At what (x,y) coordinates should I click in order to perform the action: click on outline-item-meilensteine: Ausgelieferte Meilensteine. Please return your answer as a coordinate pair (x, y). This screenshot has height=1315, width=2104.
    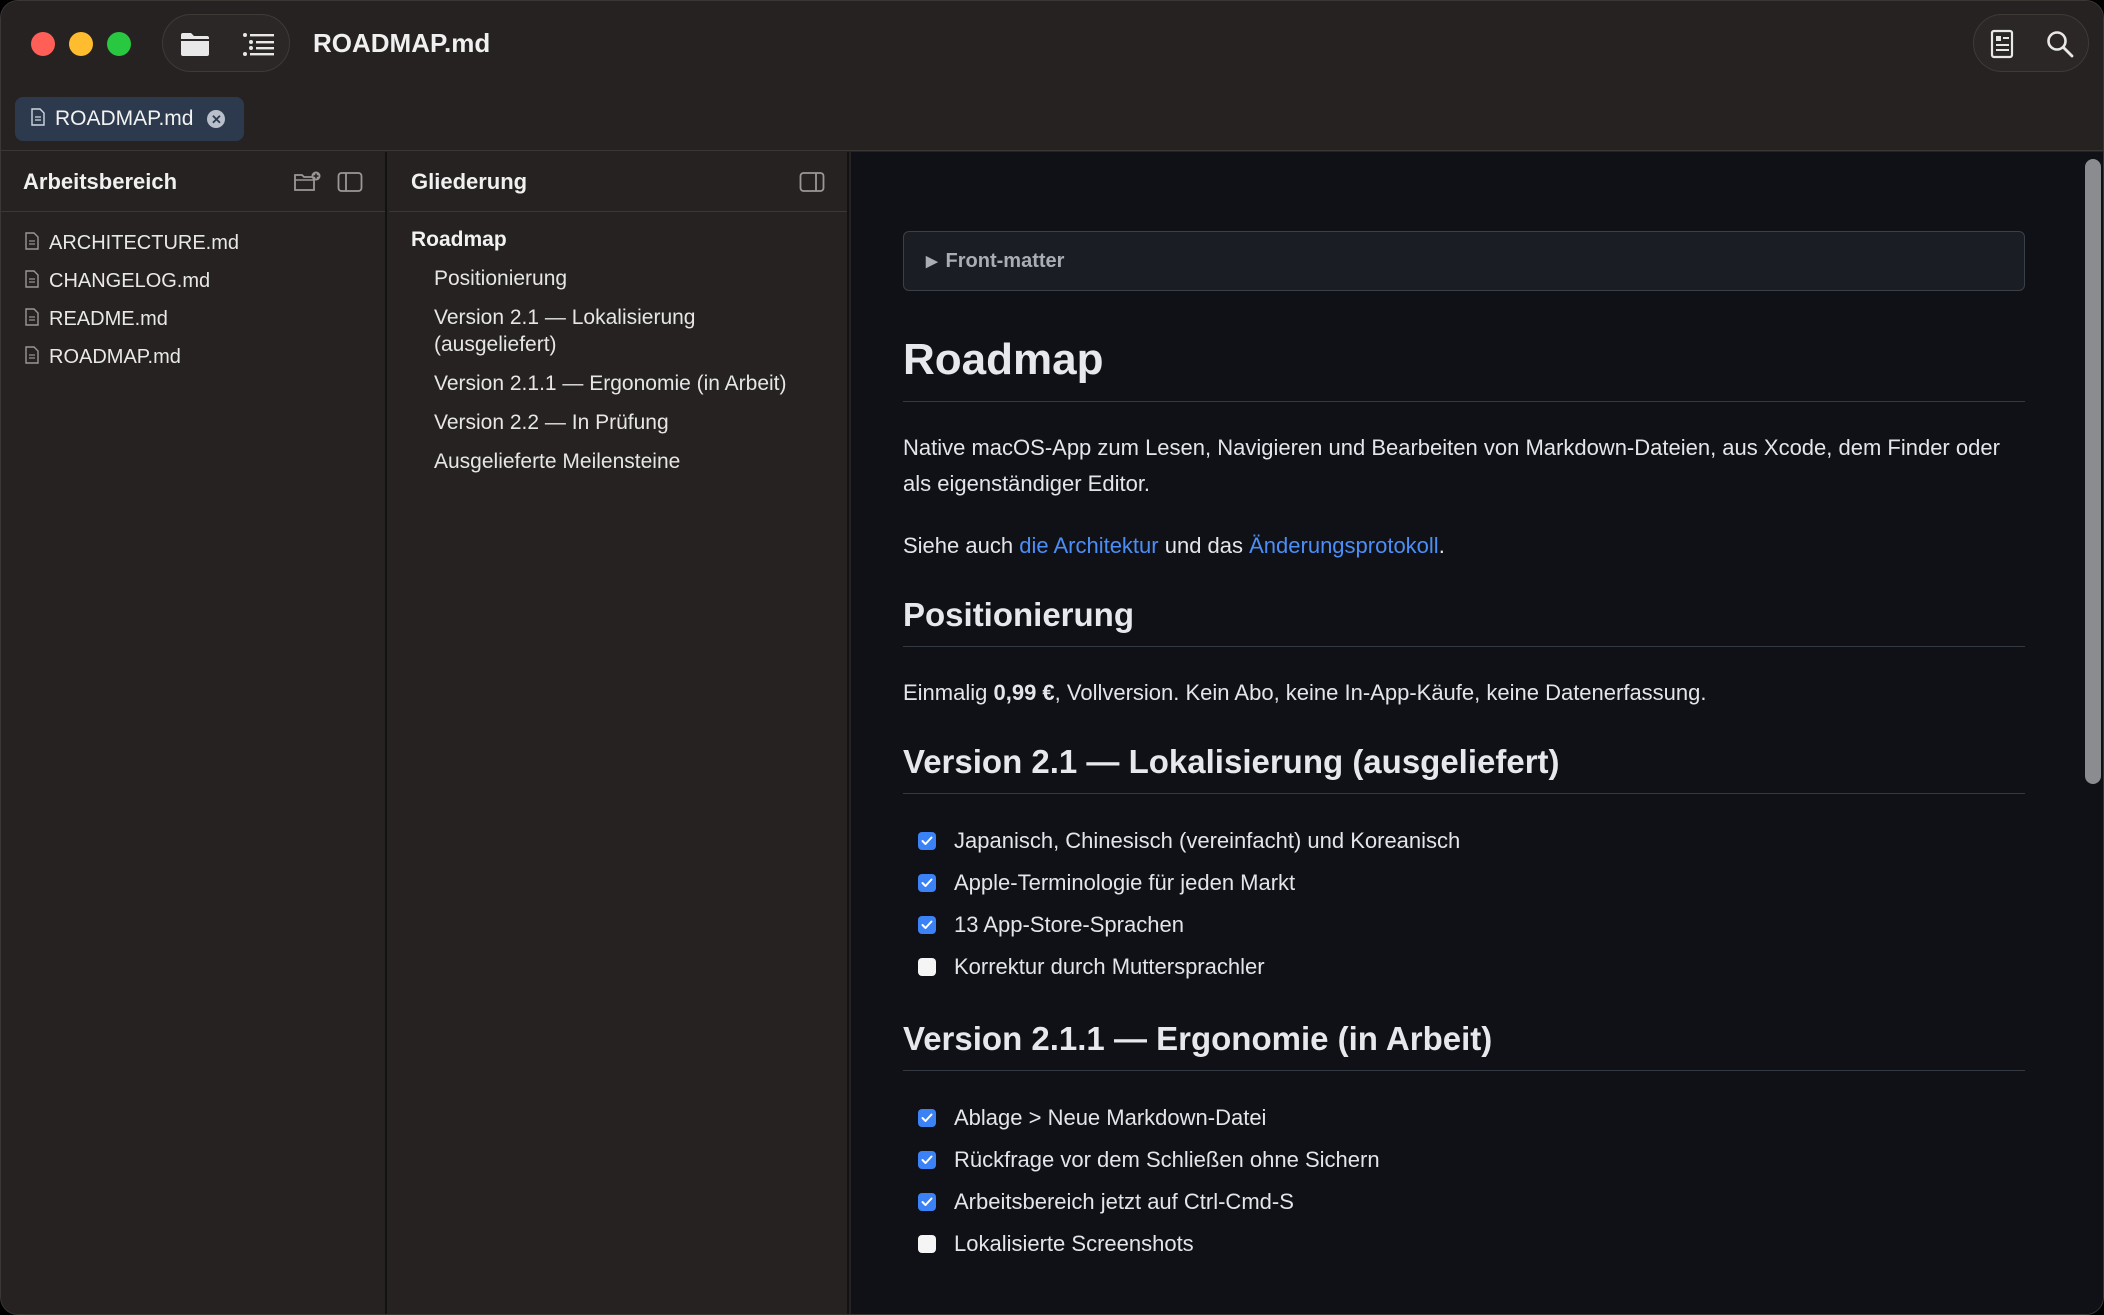
    Looking at the image, I should click on (609, 461).